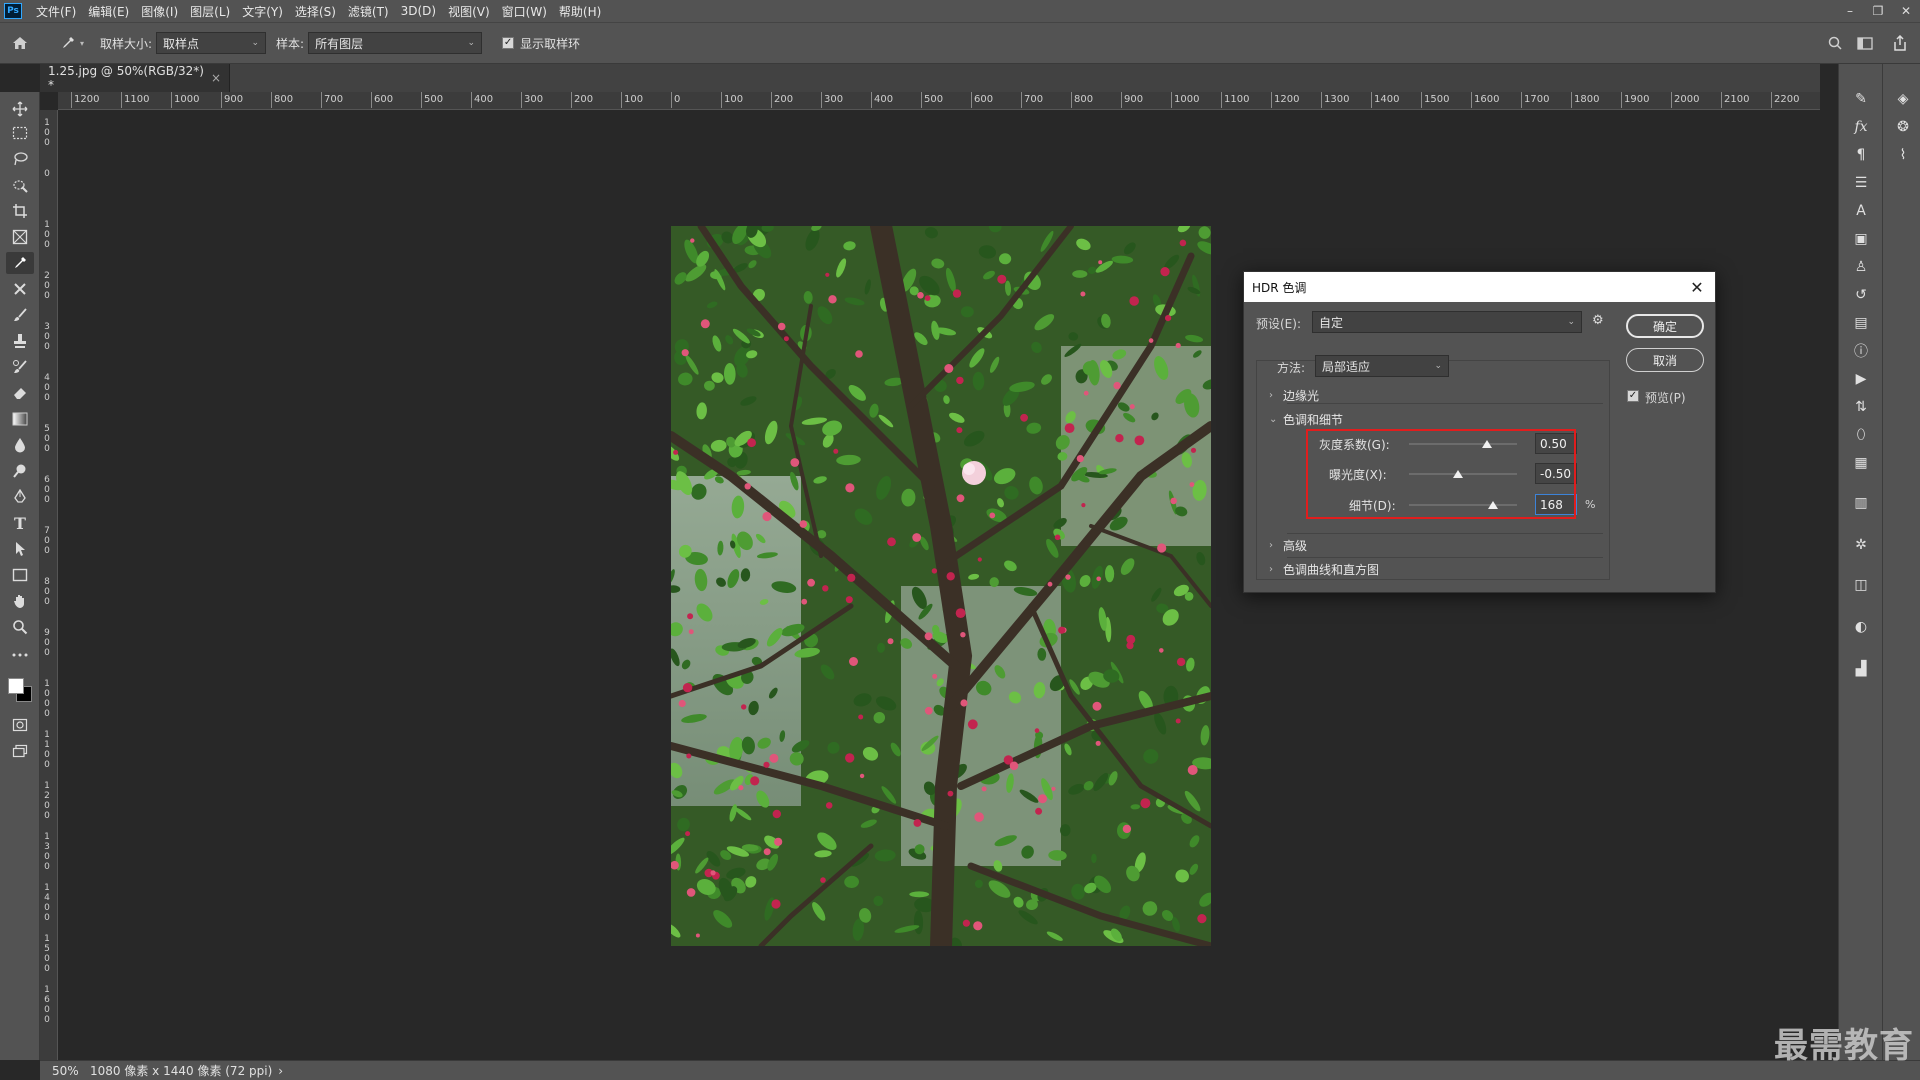 The image size is (1920, 1080). What do you see at coordinates (20, 367) in the screenshot?
I see `history-brush-tool-icon` at bounding box center [20, 367].